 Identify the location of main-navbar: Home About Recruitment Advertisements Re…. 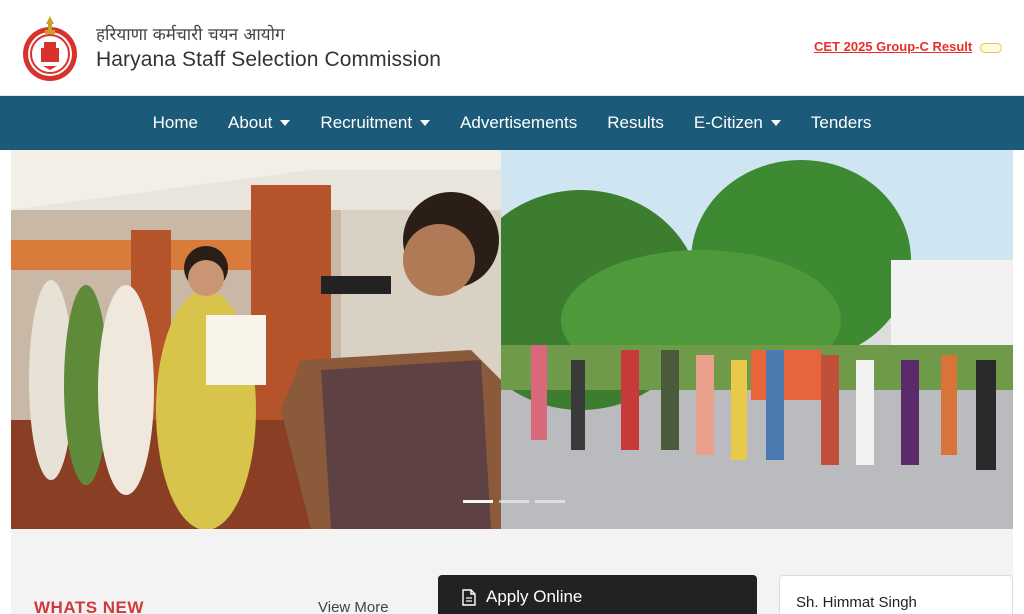
(512, 123).